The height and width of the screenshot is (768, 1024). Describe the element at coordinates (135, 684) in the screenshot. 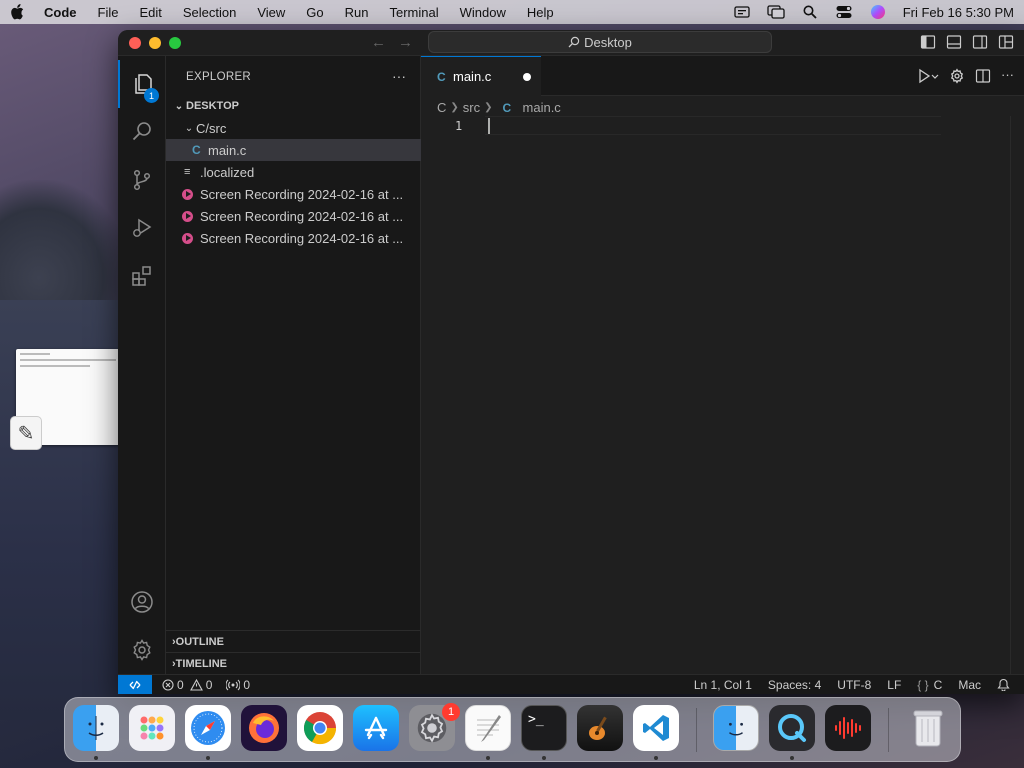

I see `remote-indicator-icon` at that location.